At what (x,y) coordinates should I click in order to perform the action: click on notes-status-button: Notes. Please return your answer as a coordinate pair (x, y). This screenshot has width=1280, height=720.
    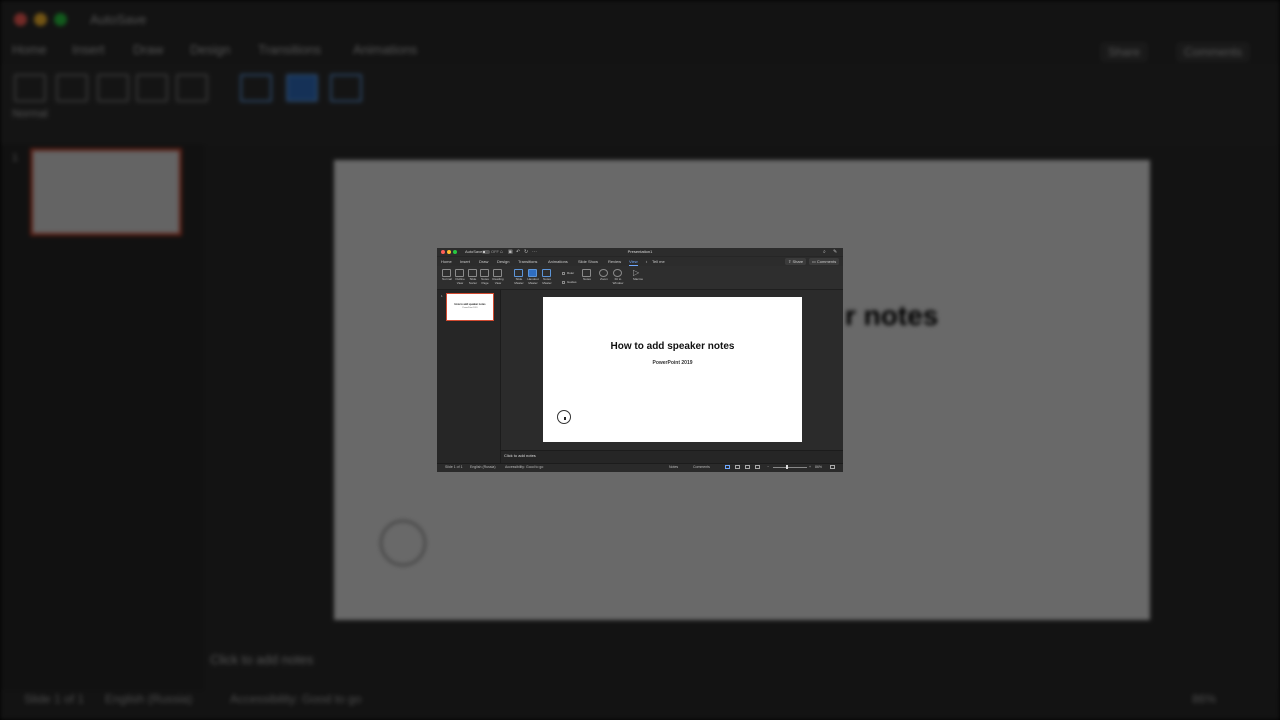
    Looking at the image, I should click on (673, 467).